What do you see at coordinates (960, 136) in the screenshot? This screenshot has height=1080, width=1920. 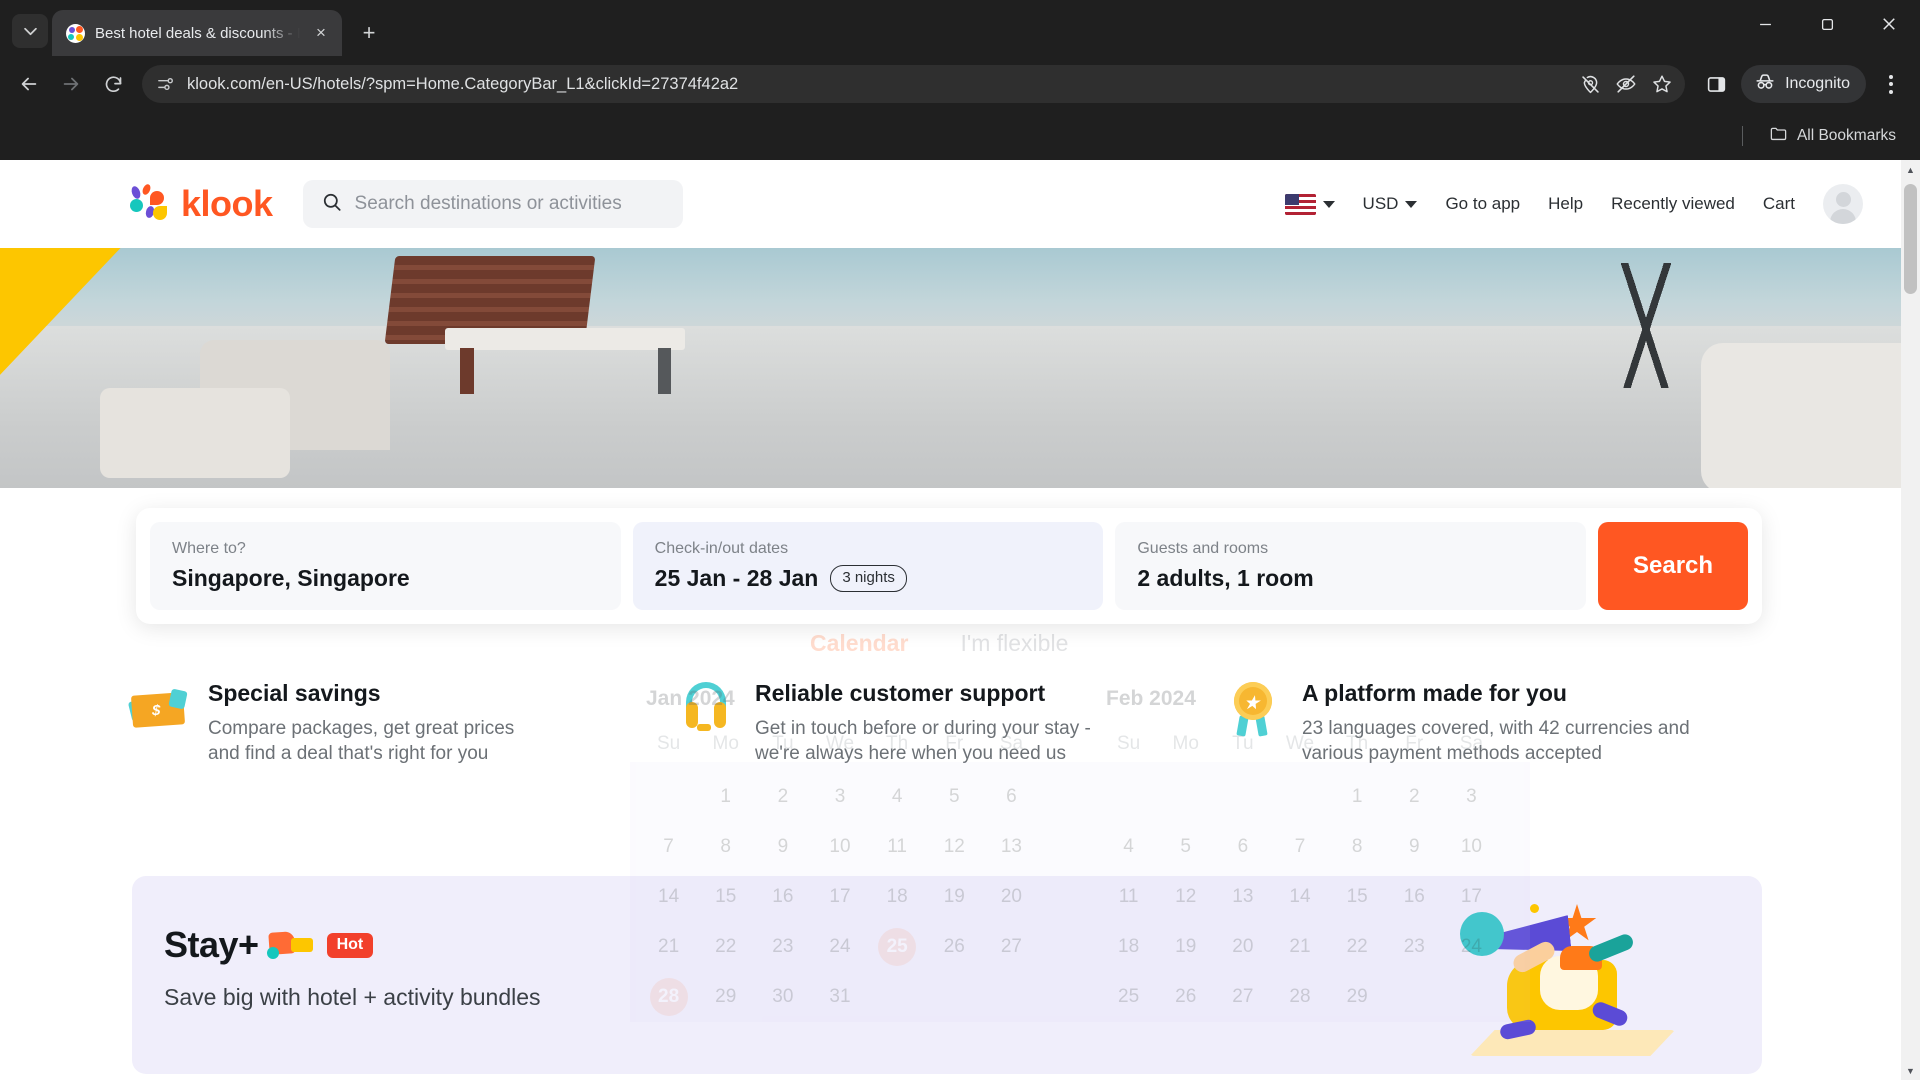 I see `bookmarks-bar: All Bookmarks` at bounding box center [960, 136].